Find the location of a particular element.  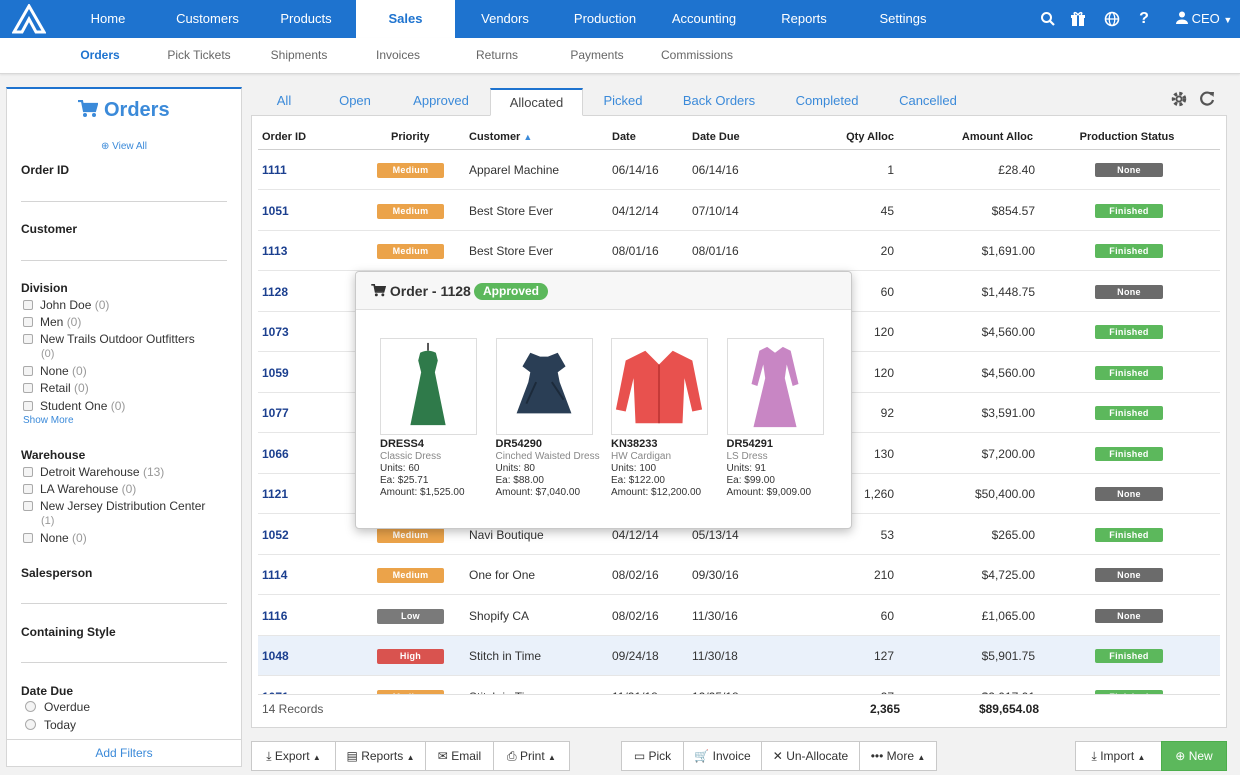

tab-cancelled: Cancelled is located at coordinates (928, 102).